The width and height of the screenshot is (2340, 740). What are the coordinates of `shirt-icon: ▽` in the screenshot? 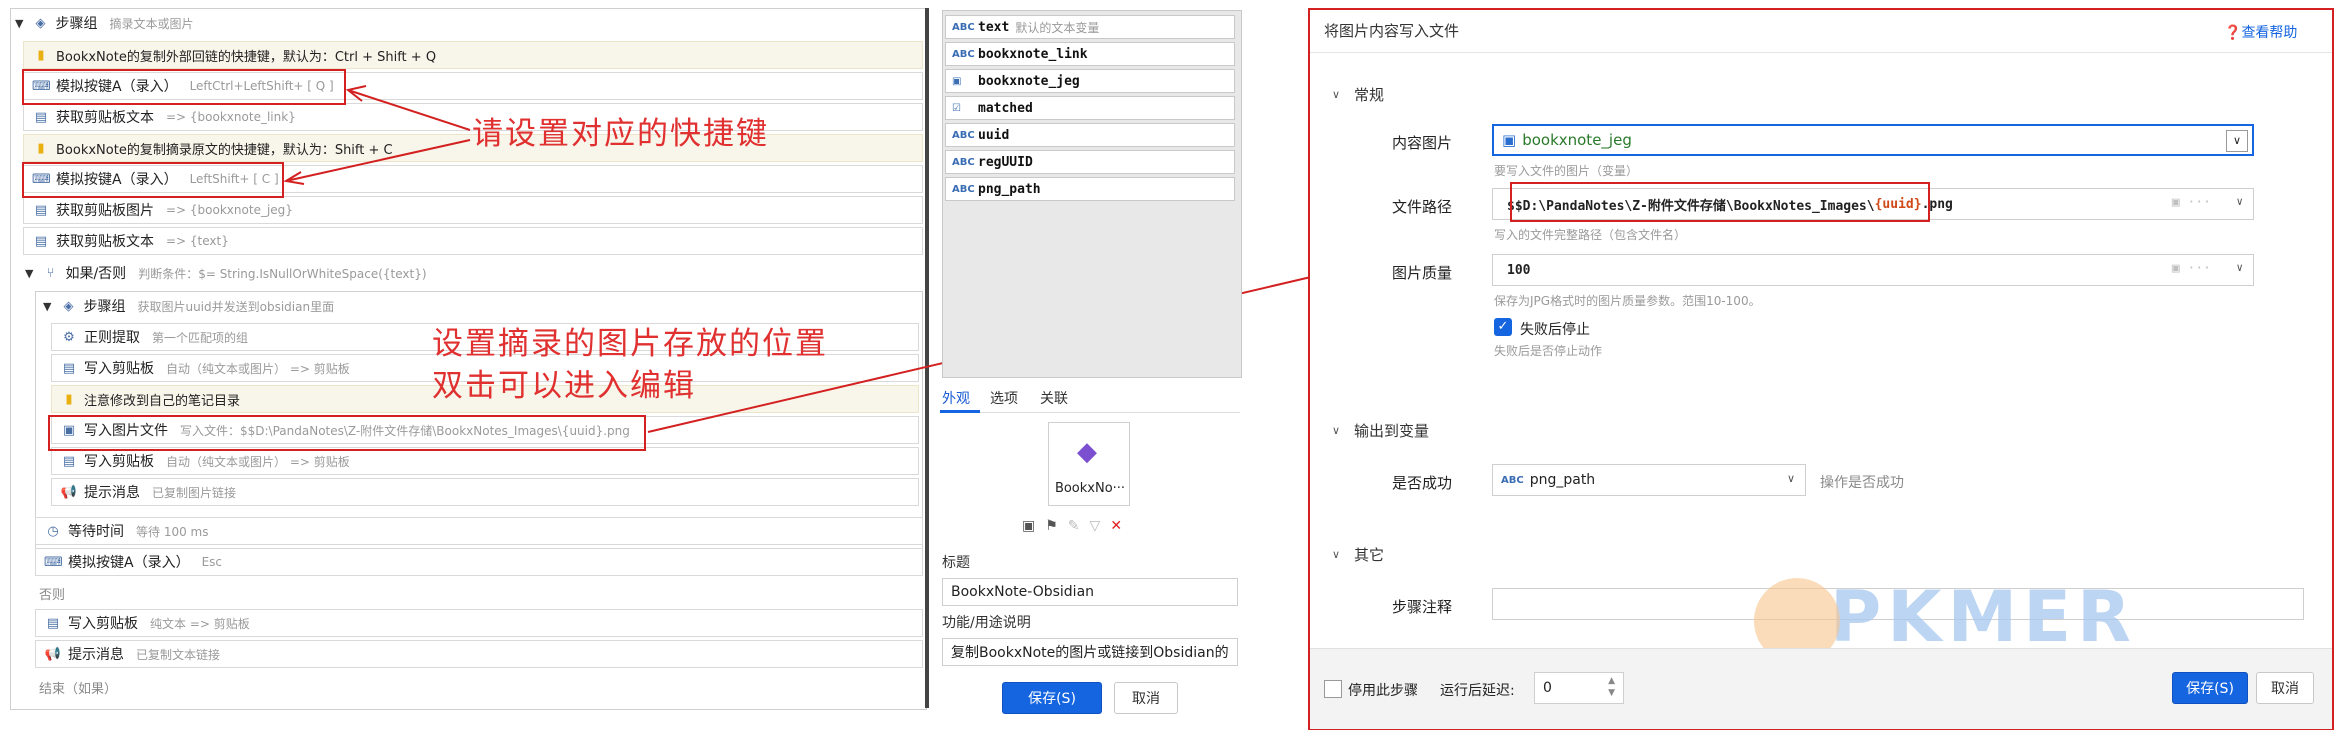 It's located at (1100, 526).